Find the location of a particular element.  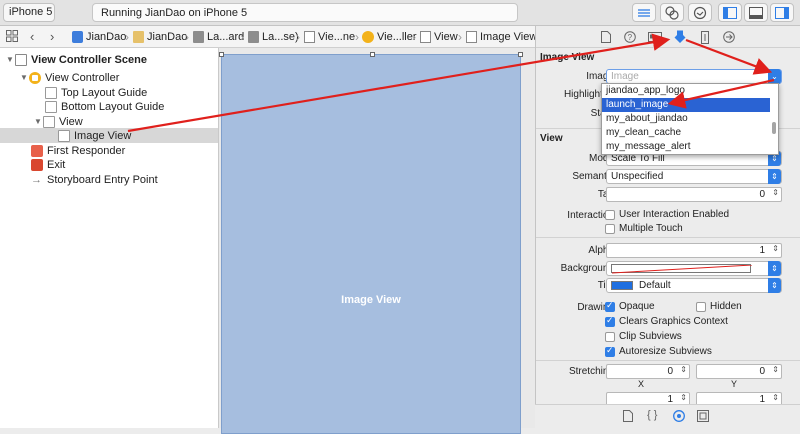

breadcrumb-view-controller: Vie...ller is located at coordinates (389, 37).